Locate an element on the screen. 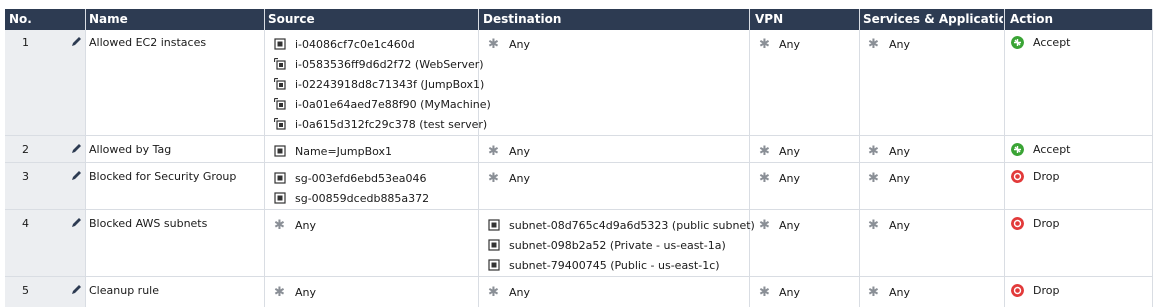 Image resolution: width=1153 pixels, height=307 pixels. header-name: Name is located at coordinates (175, 19).